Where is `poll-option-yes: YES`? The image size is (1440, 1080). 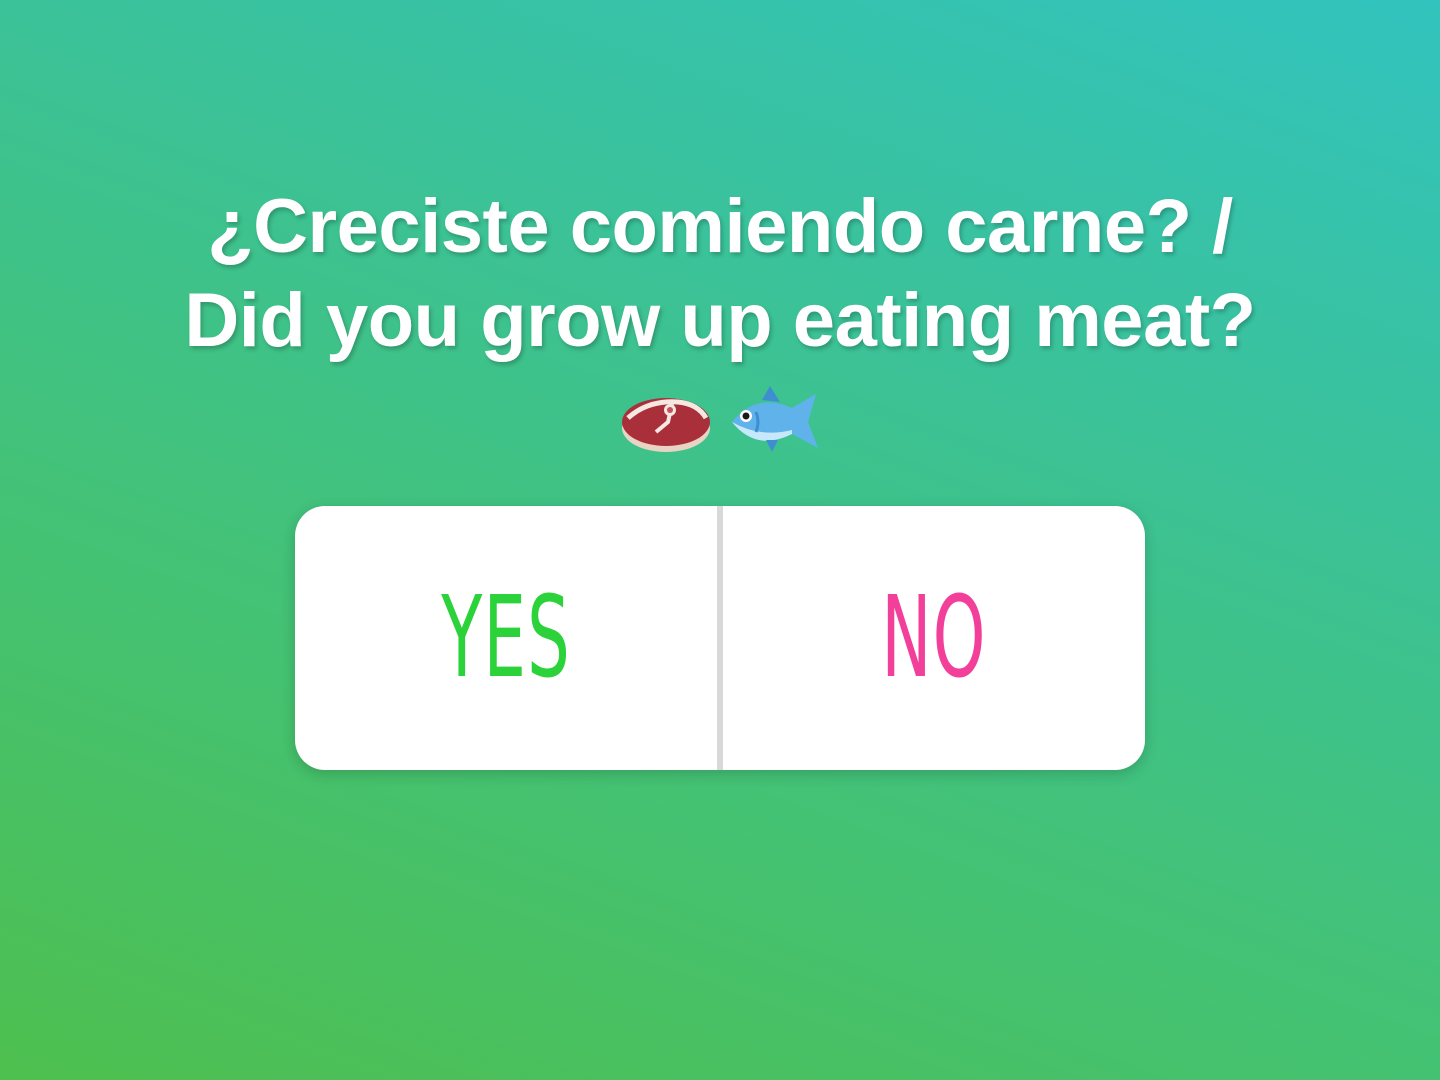 poll-option-yes: YES is located at coordinates (506, 638).